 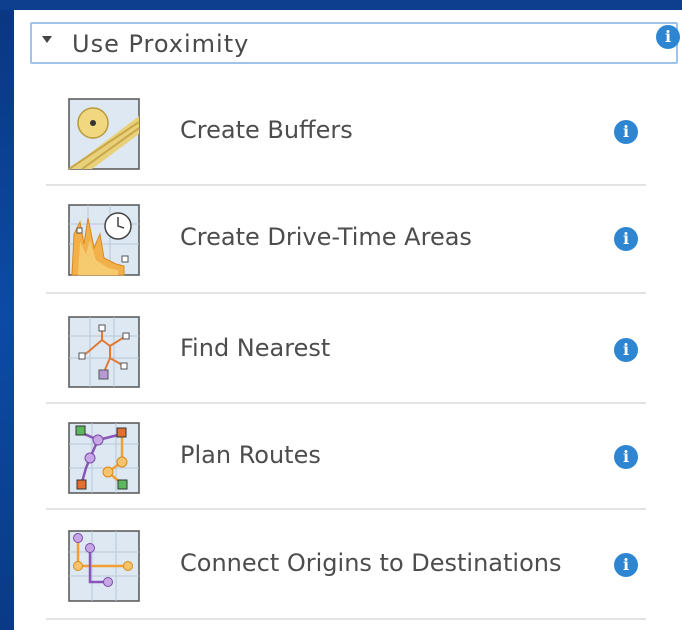 What do you see at coordinates (346, 457) in the screenshot?
I see `tool-row-plan-routes: Plan Routes i` at bounding box center [346, 457].